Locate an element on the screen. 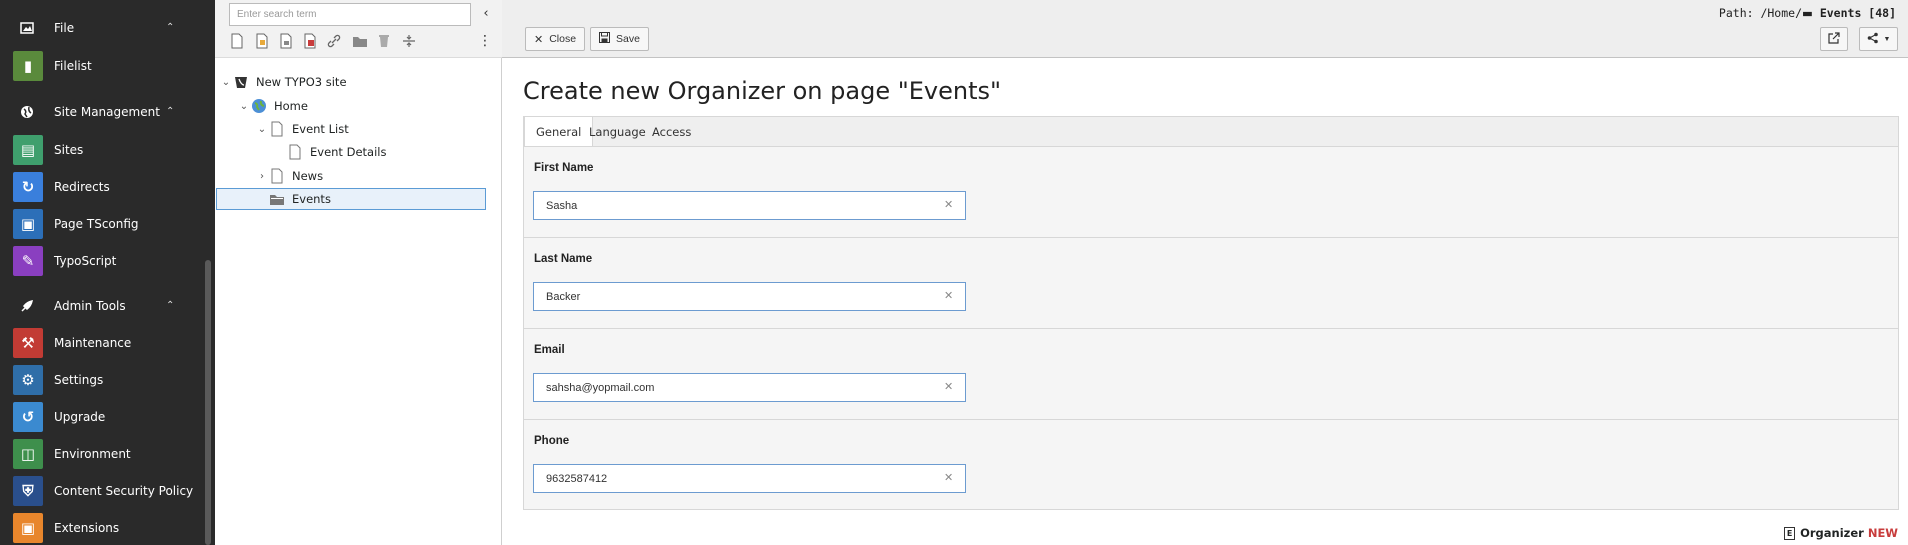 This screenshot has width=1908, height=545. caret-down-icon: ▼ is located at coordinates (1887, 39).